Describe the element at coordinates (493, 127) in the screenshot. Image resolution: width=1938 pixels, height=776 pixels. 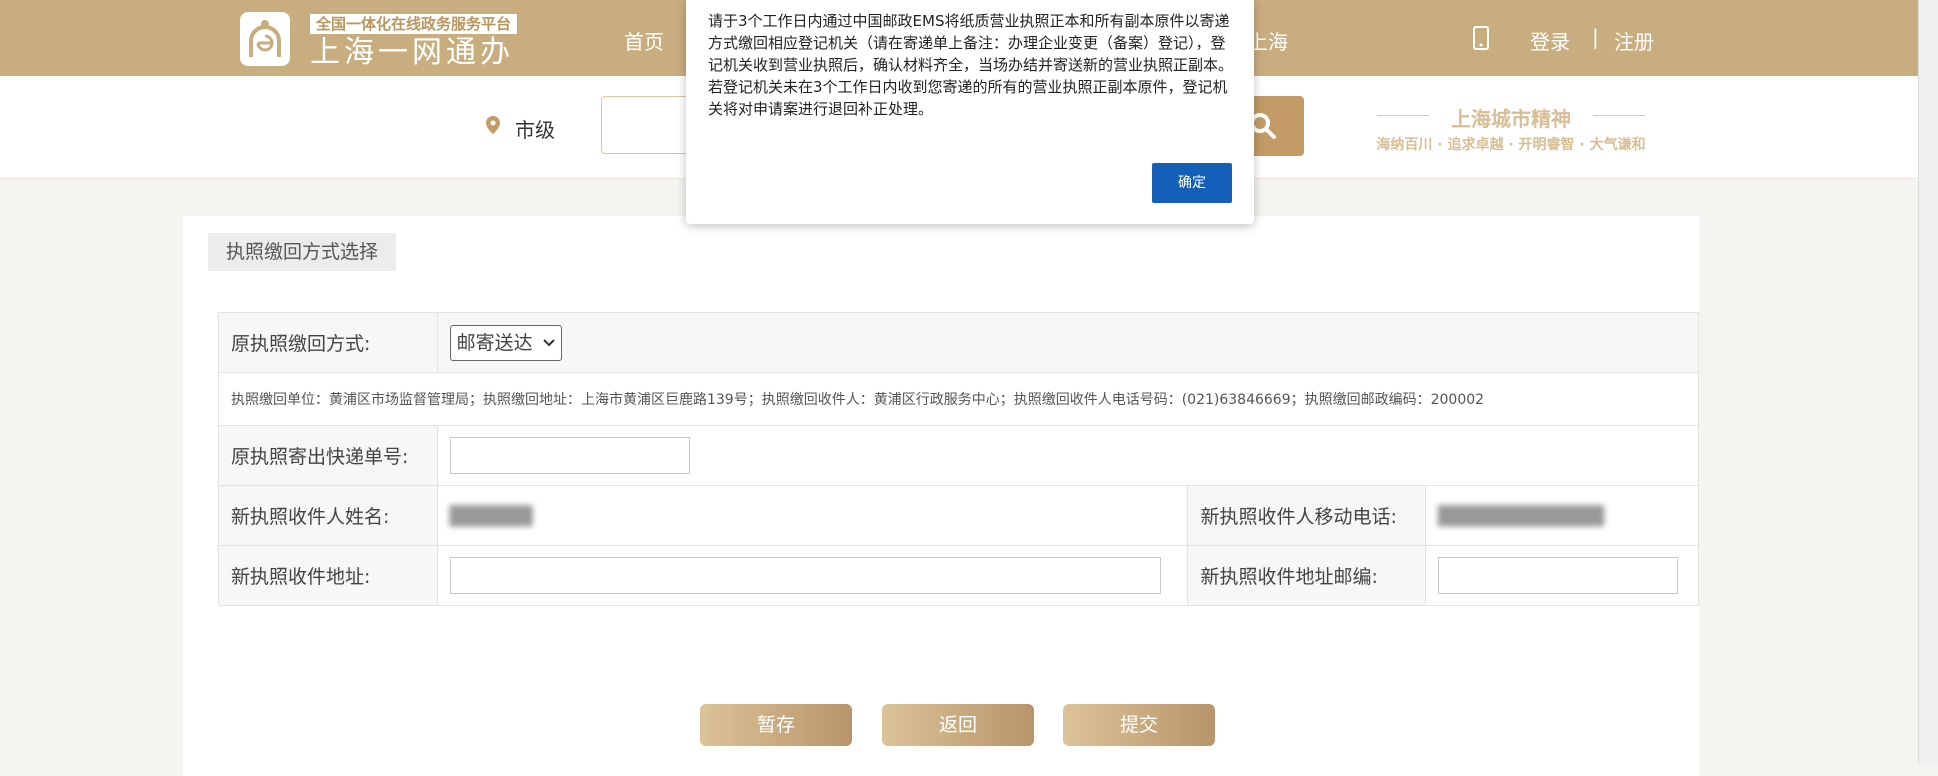
I see `location-pin-icon` at that location.